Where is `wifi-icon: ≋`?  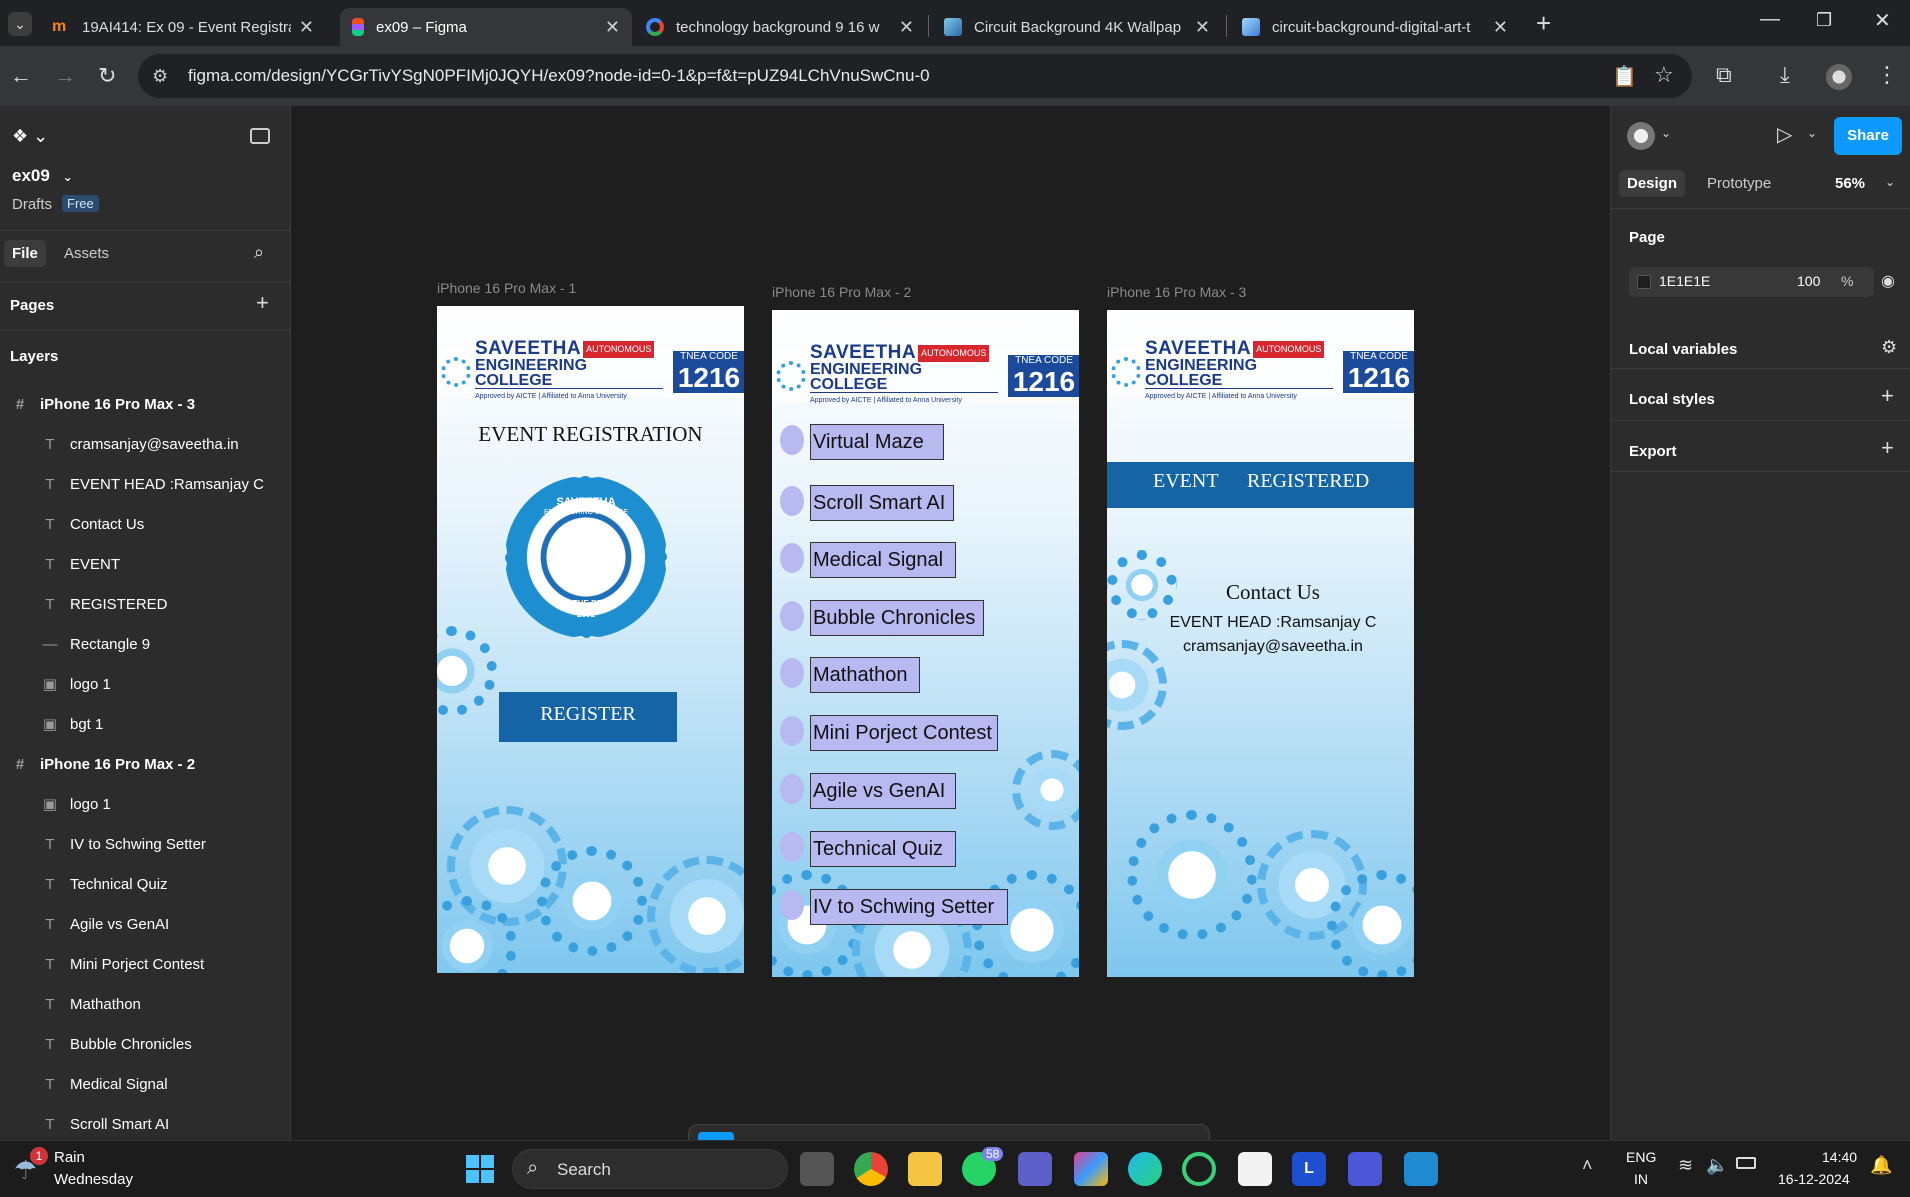 wifi-icon: ≋ is located at coordinates (1685, 1165).